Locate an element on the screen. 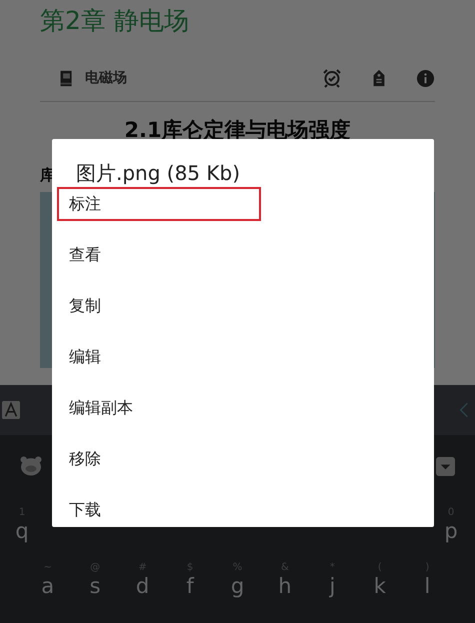 The height and width of the screenshot is (623, 475). input-mode-icon is located at coordinates (11, 410).